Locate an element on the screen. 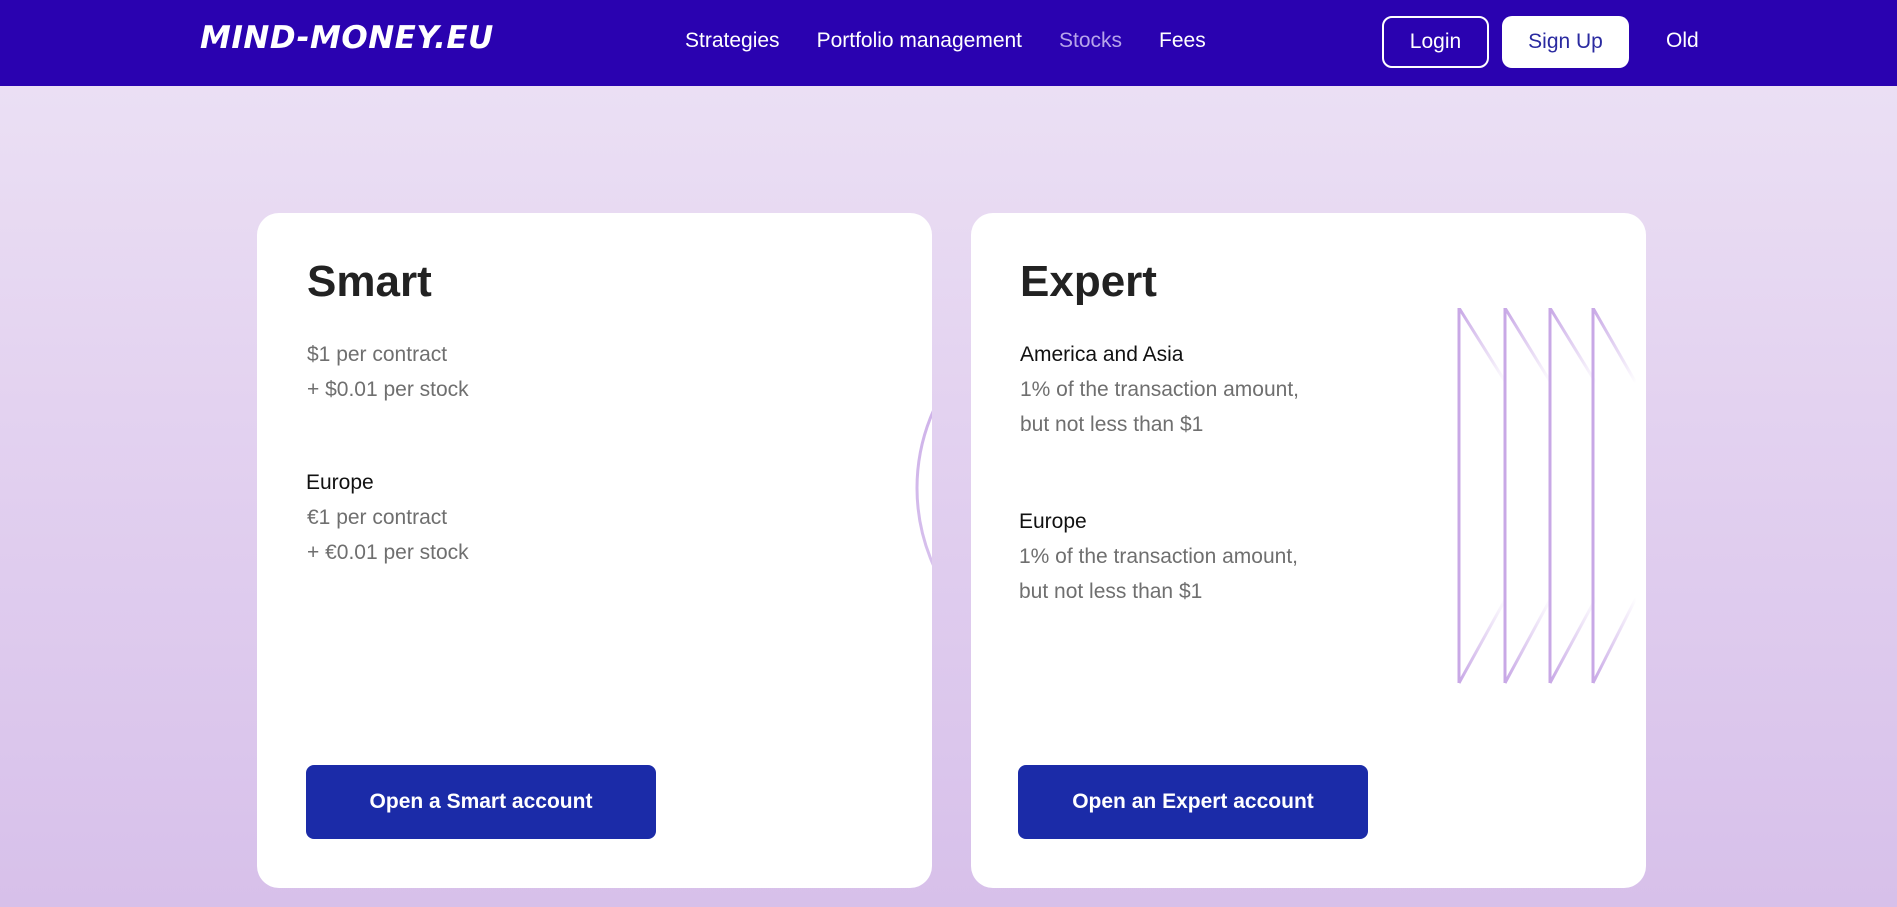  site-logo: MIND-MONEY.EU is located at coordinates (347, 38).